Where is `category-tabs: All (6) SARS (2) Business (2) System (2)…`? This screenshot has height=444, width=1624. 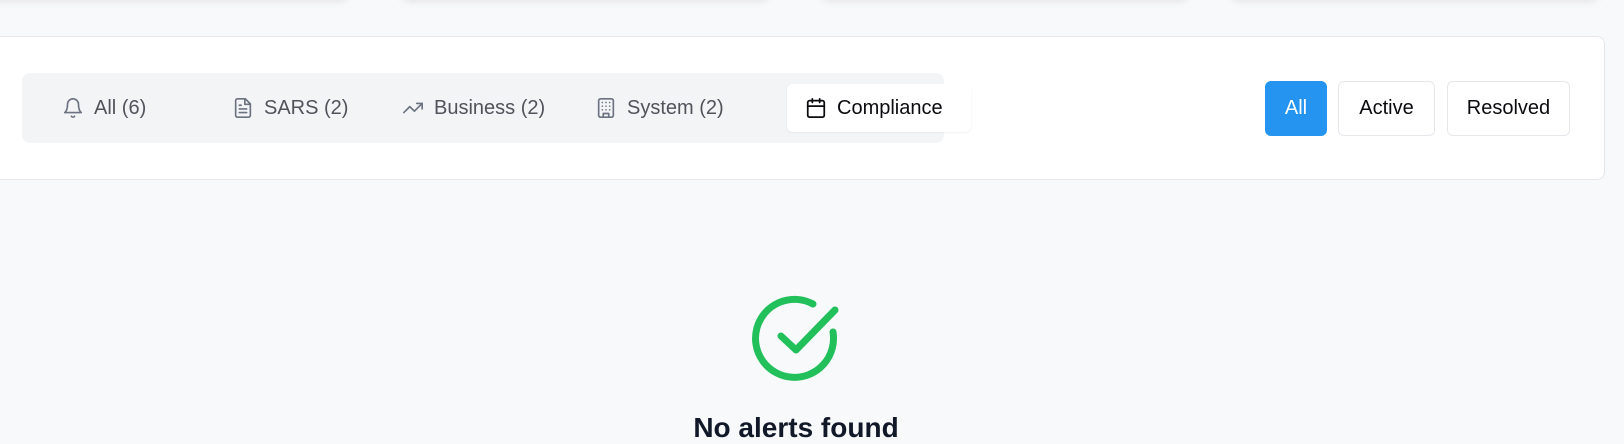 category-tabs: All (6) SARS (2) Business (2) System (2)… is located at coordinates (496, 108).